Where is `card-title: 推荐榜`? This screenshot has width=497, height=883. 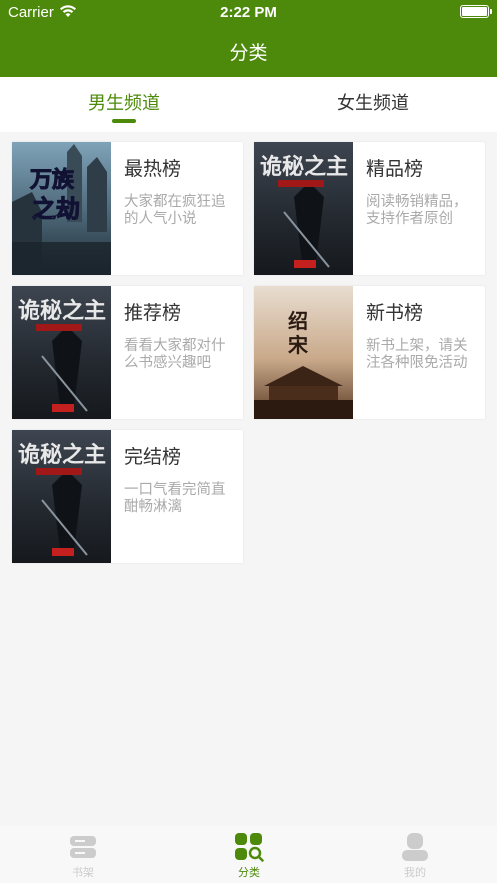 card-title: 推荐榜 is located at coordinates (153, 313).